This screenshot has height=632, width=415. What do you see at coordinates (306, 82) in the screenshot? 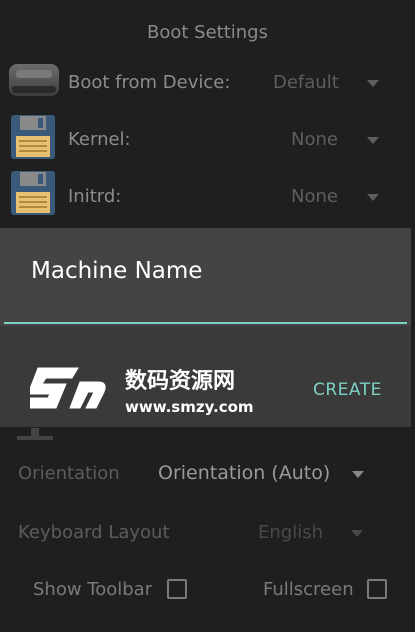
I see `boot-device-select: Default` at bounding box center [306, 82].